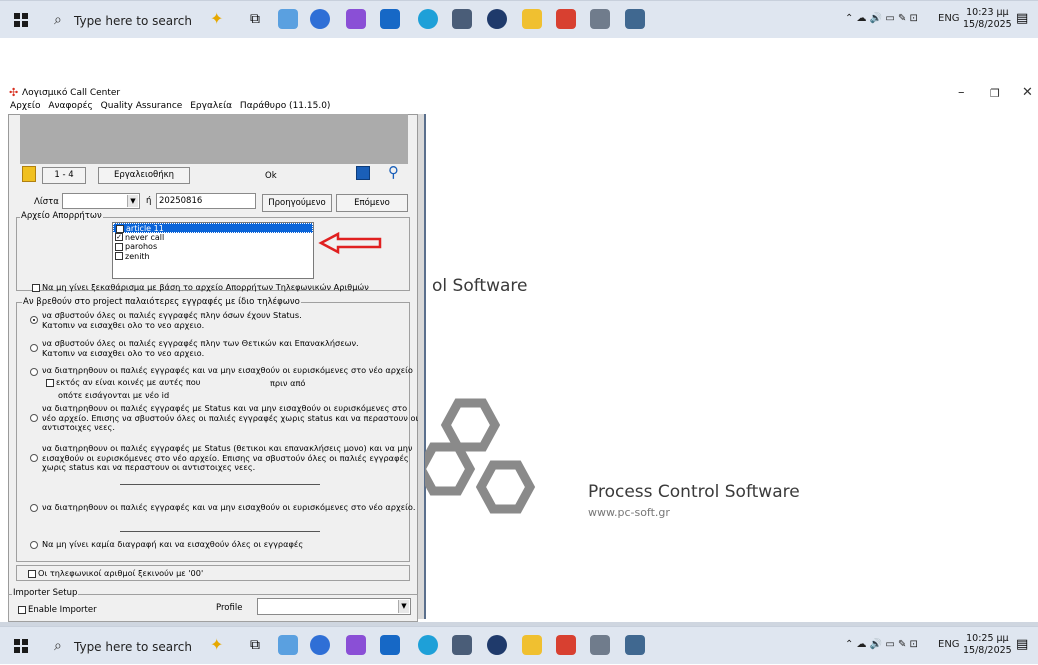  I want to click on menu-window: Παράθυρο (11.15.0), so click(285, 106).